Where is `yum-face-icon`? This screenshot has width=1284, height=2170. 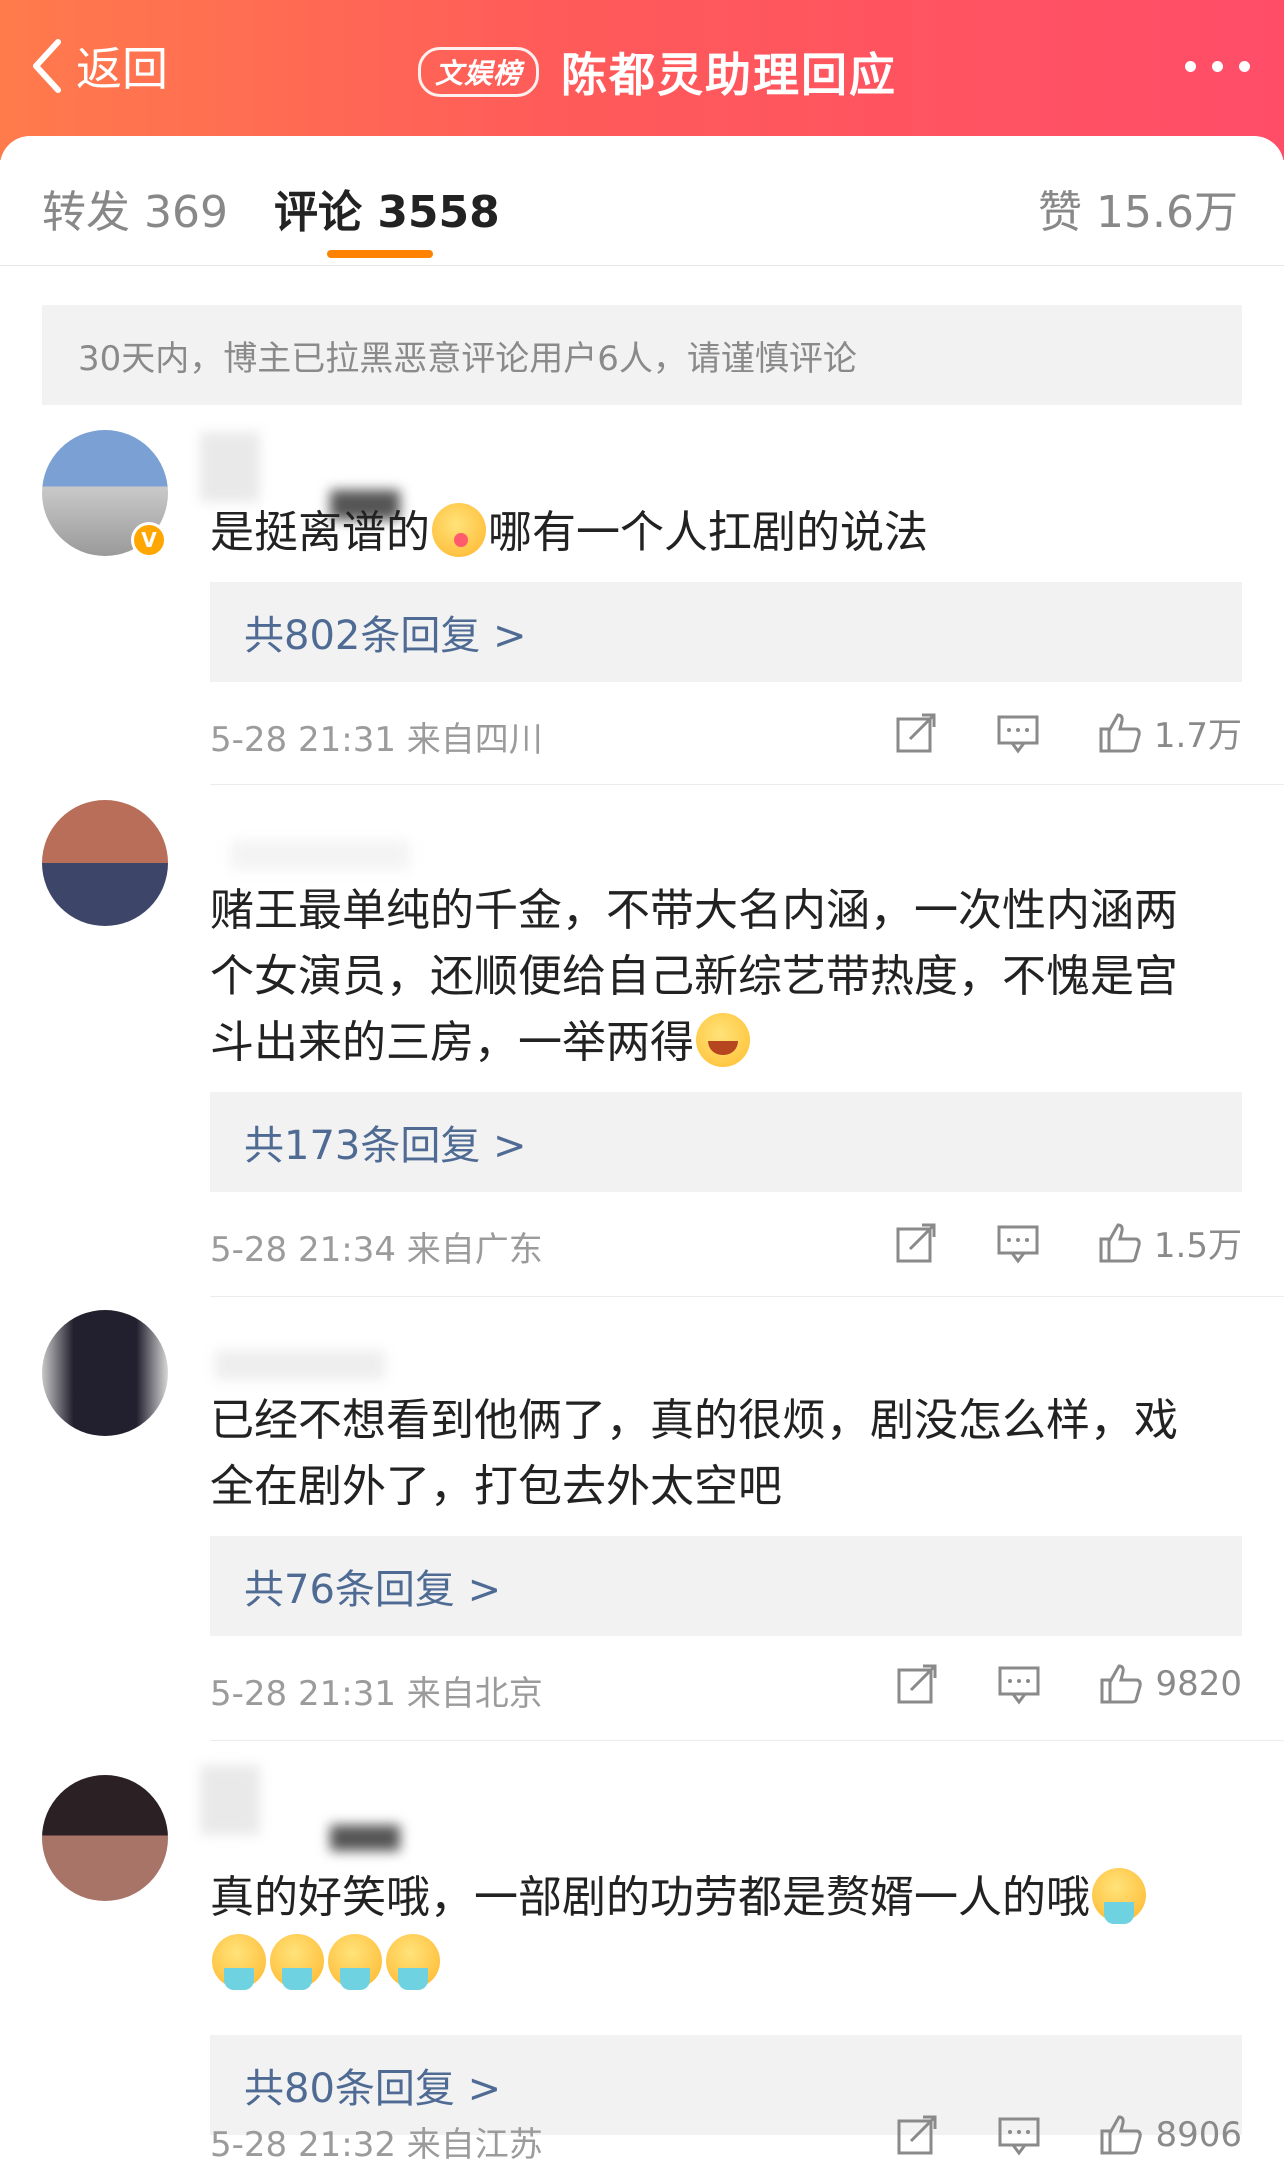
yum-face-icon is located at coordinates (459, 530).